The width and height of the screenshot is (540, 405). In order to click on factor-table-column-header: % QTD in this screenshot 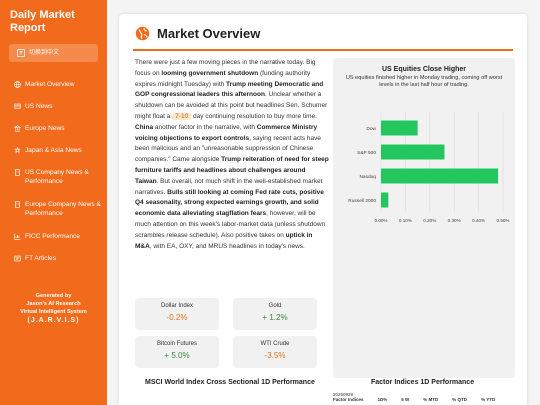, I will do `click(460, 399)`.